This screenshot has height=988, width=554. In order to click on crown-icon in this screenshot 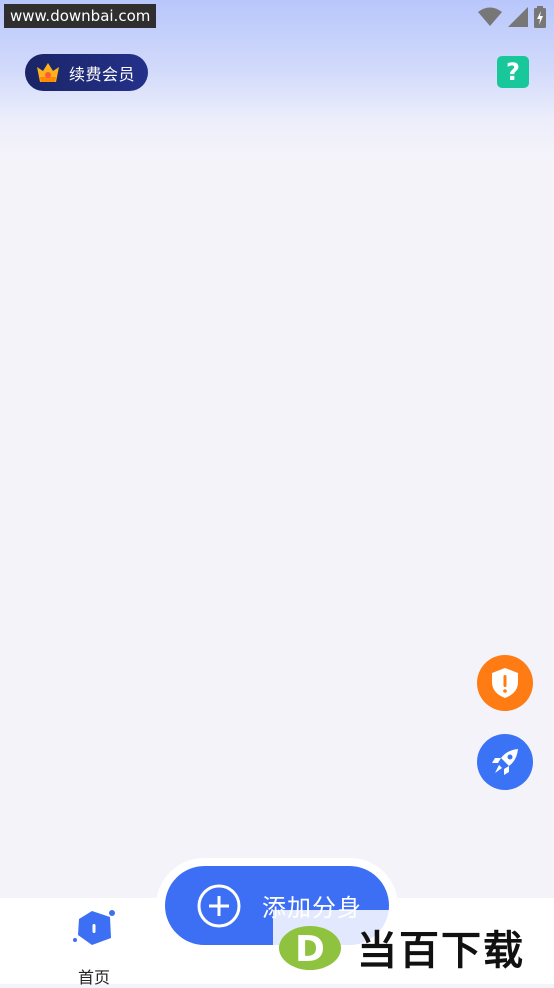, I will do `click(48, 72)`.